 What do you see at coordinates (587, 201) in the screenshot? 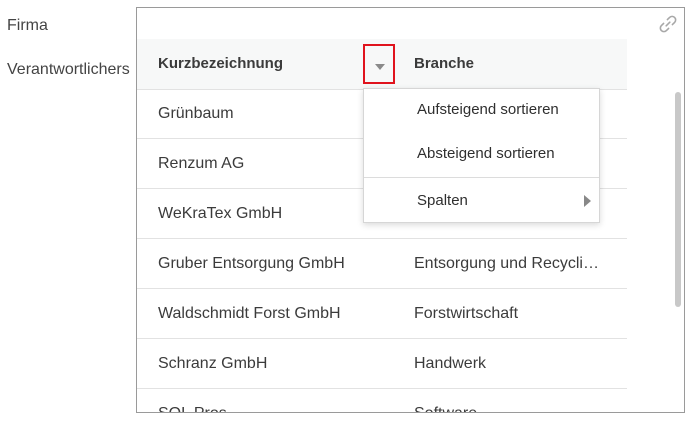
I see `chevron-right-icon` at bounding box center [587, 201].